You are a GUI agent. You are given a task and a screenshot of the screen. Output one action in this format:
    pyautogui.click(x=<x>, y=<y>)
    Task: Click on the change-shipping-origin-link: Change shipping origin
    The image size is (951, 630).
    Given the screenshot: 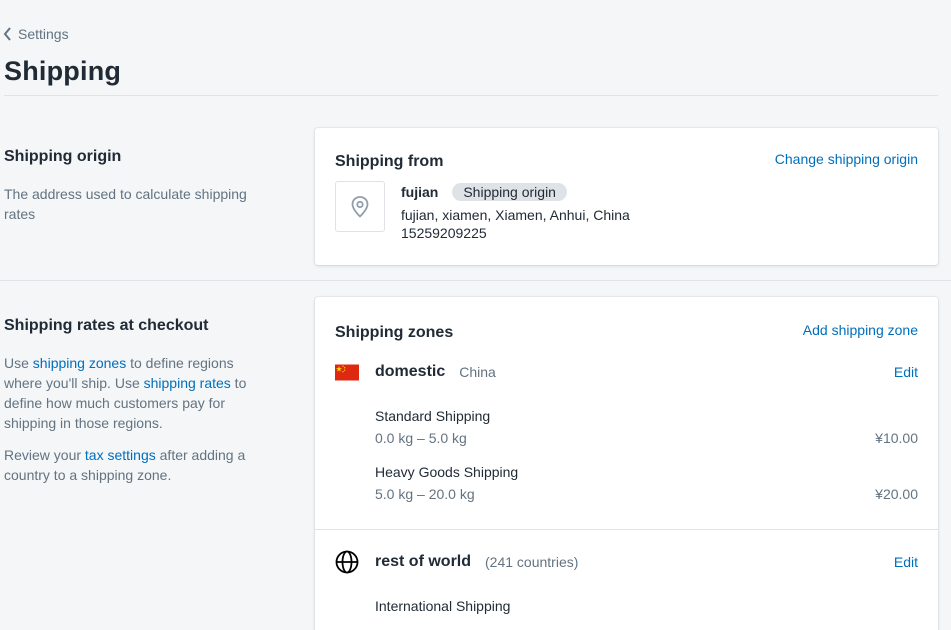 What is the action you would take?
    pyautogui.click(x=846, y=159)
    